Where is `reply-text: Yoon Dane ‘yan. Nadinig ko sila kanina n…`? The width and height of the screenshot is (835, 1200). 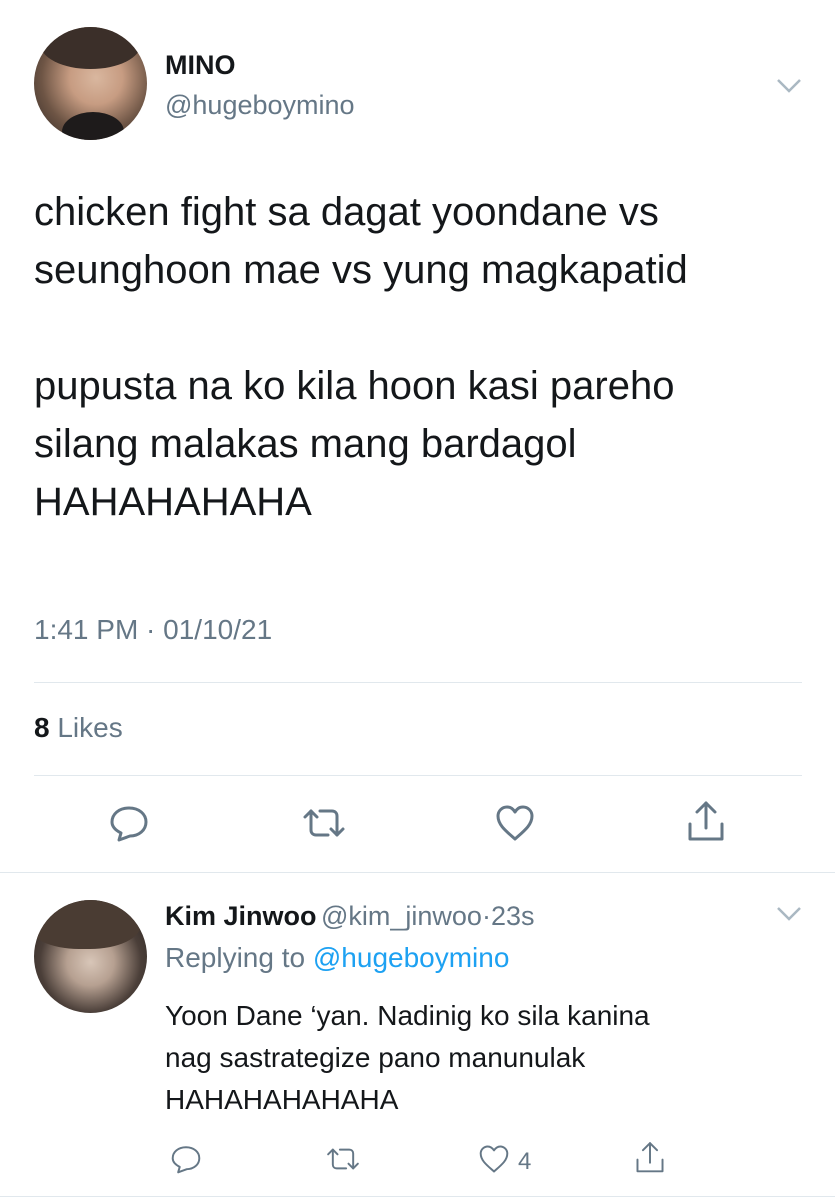
reply-text: Yoon Dane ‘yan. Nadinig ko sila kanina n… is located at coordinates (407, 1057).